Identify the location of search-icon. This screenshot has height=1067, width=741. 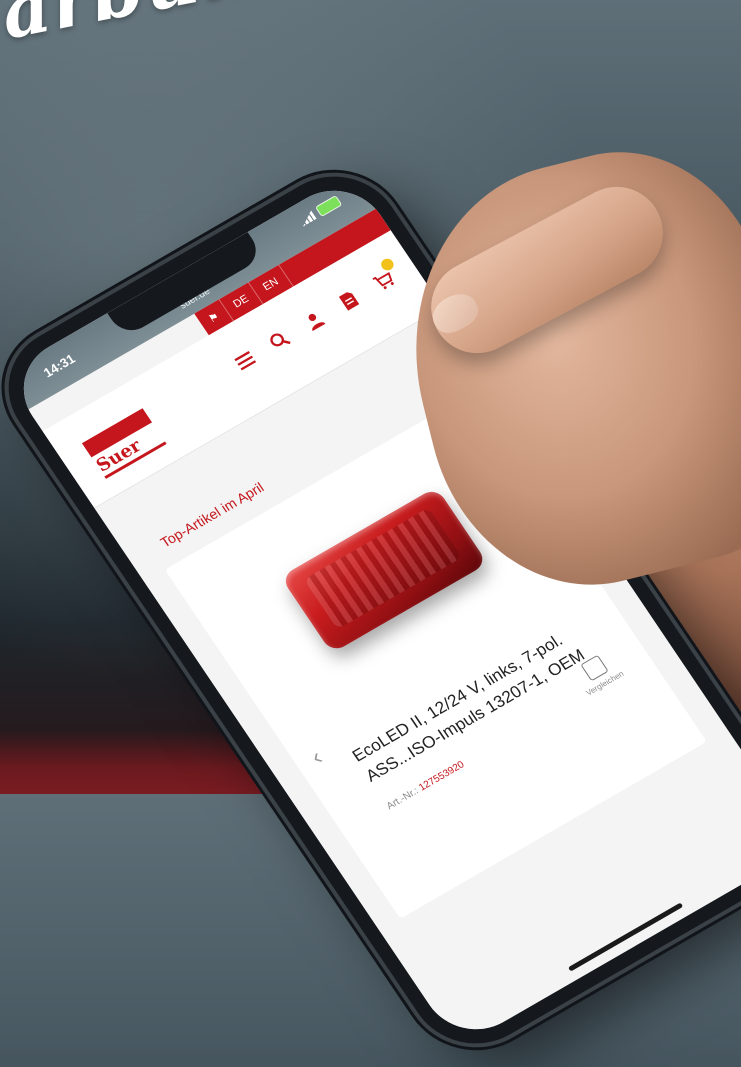
(280, 341).